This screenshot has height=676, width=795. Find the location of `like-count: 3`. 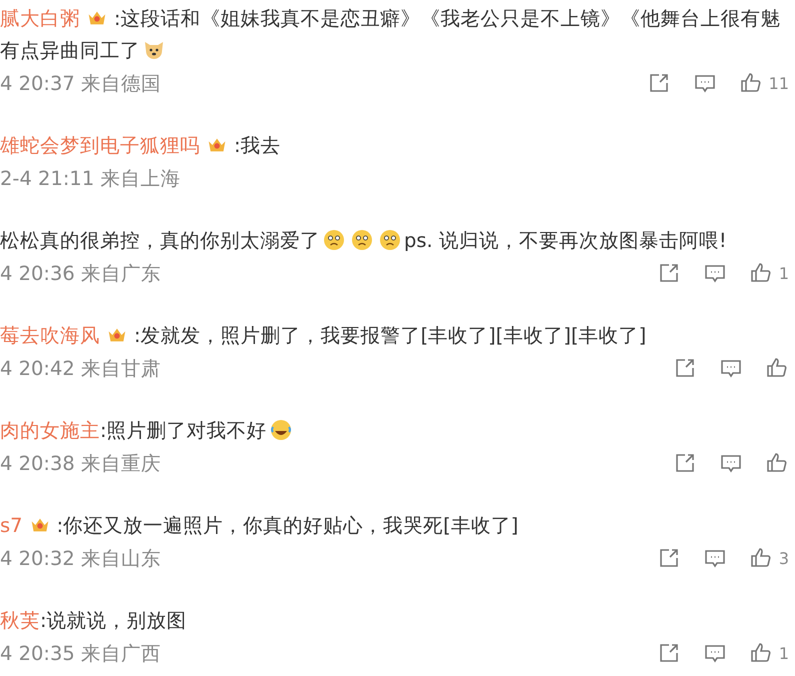

like-count: 3 is located at coordinates (783, 558).